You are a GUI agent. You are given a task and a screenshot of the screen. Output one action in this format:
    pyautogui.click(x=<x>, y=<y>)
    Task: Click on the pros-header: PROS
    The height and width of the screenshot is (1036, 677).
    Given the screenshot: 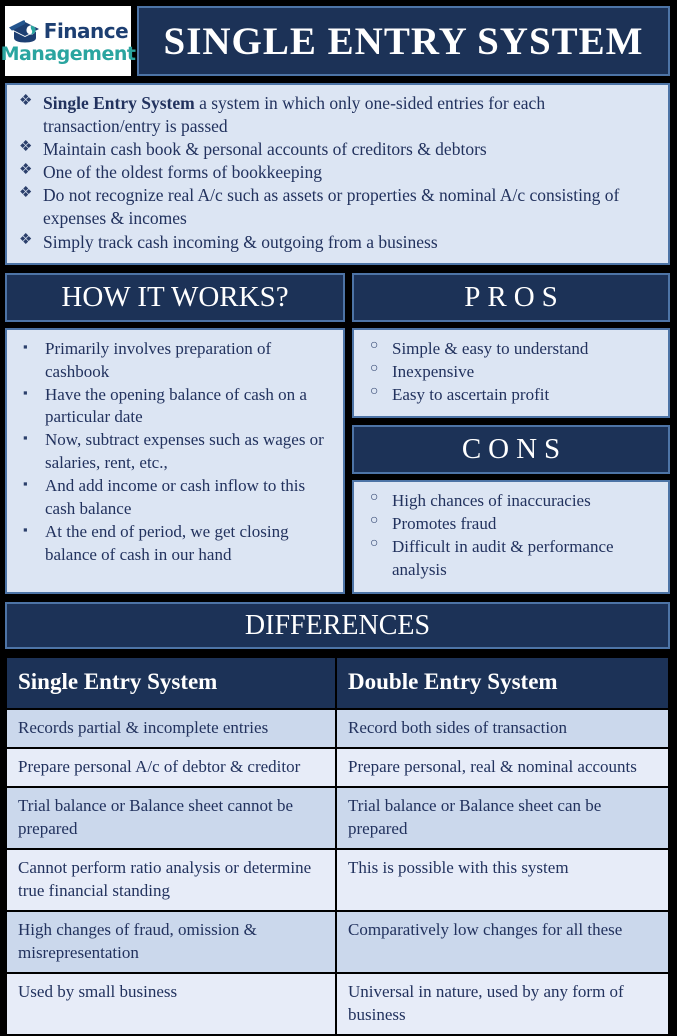 What is the action you would take?
    pyautogui.click(x=511, y=297)
    